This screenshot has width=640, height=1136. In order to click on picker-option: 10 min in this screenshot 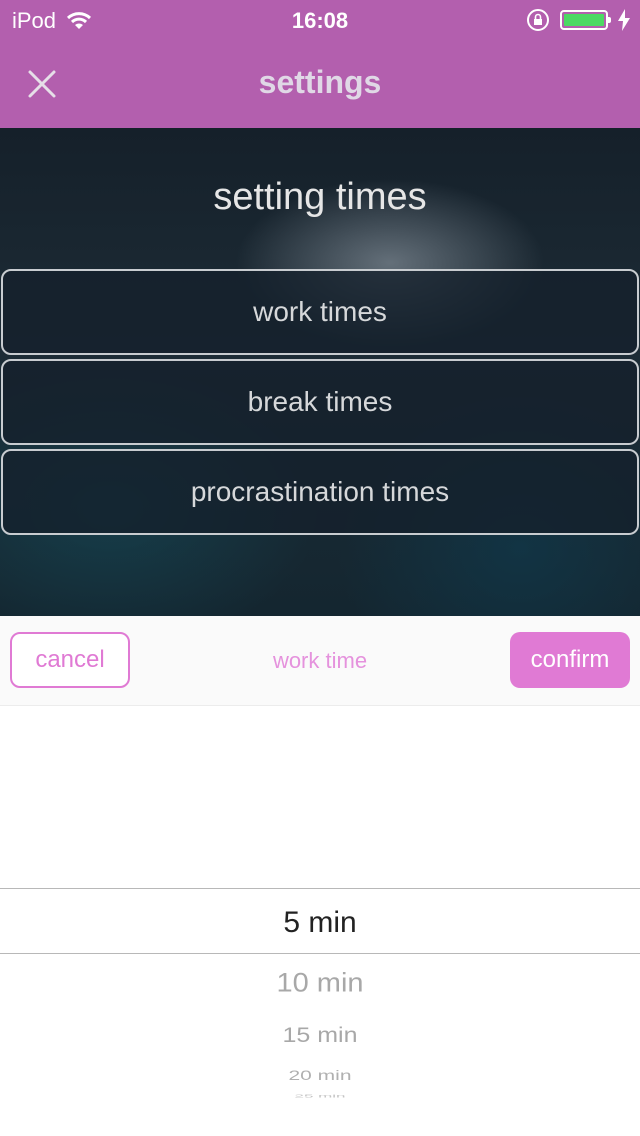, I will do `click(320, 983)`.